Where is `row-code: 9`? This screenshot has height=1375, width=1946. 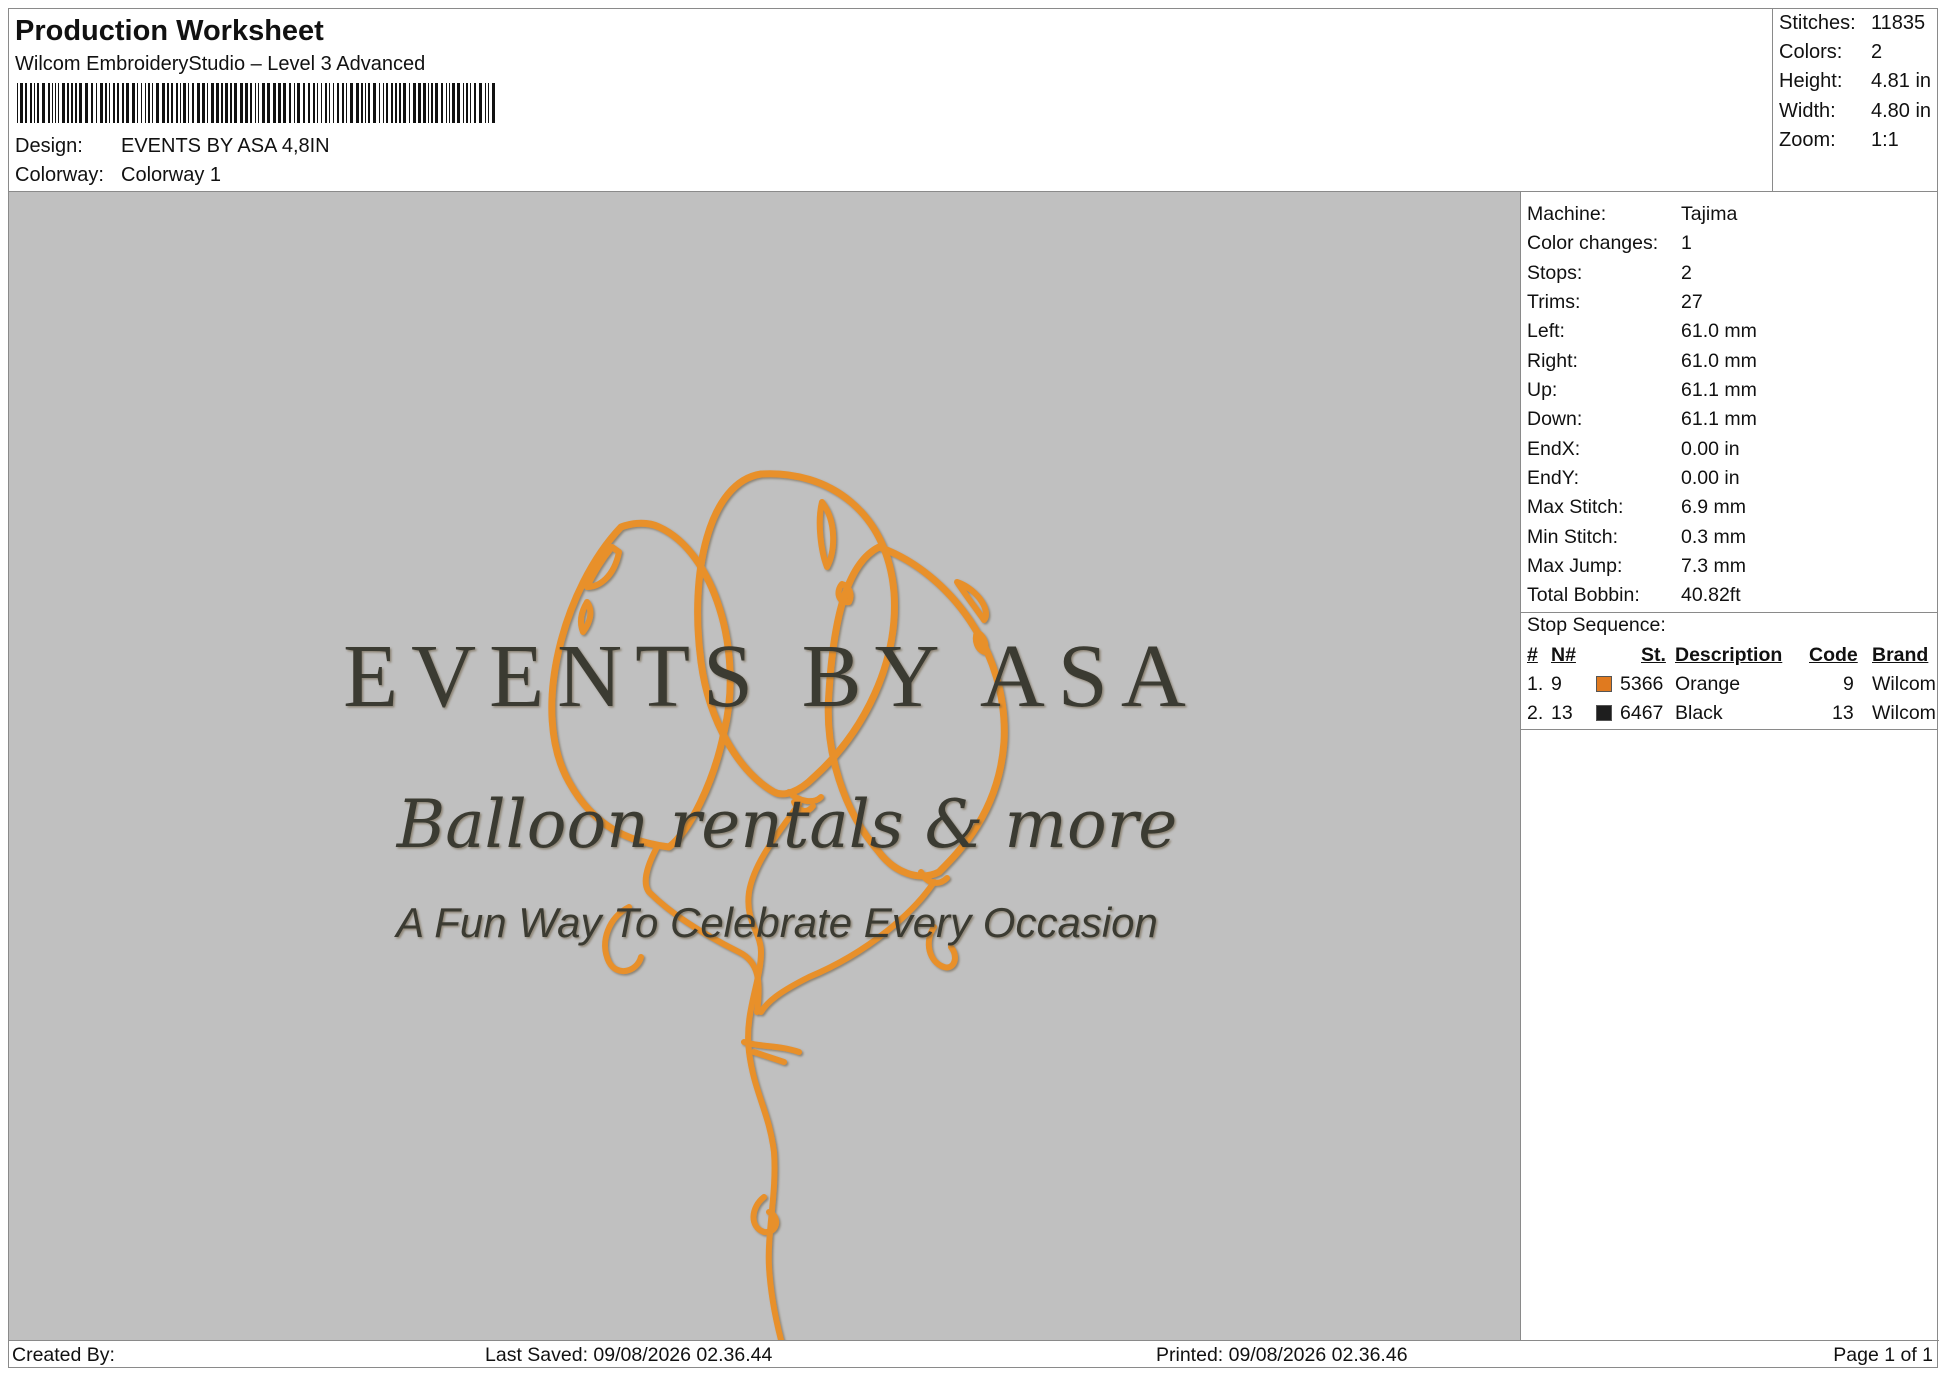 row-code: 9 is located at coordinates (1848, 684).